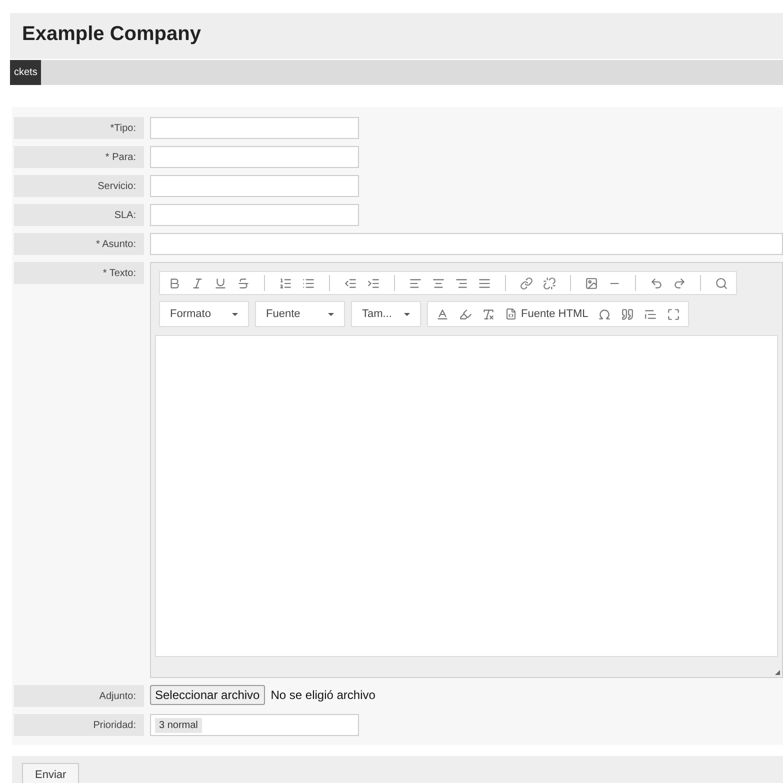  I want to click on field-label: * Para:, so click(79, 157).